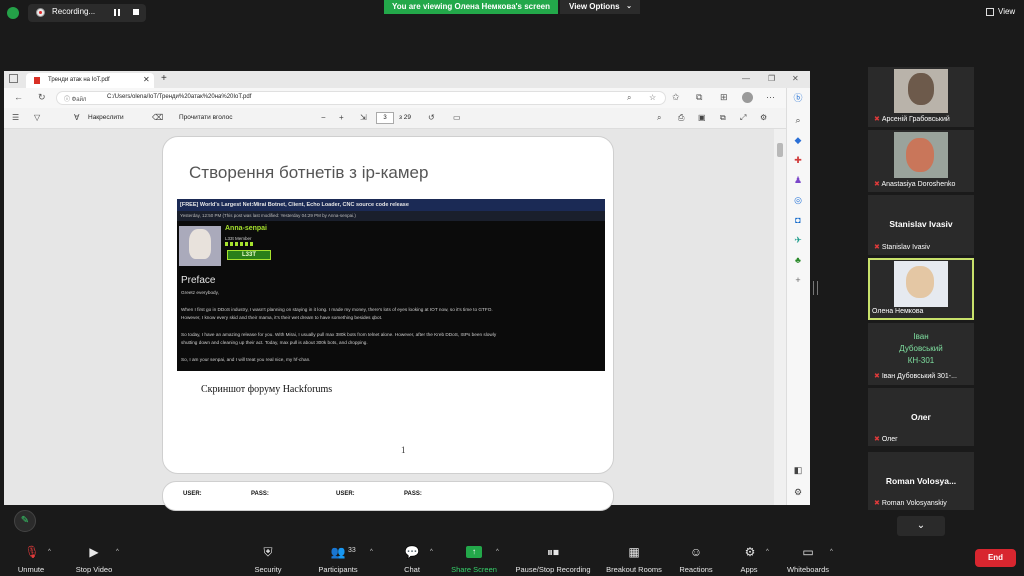  Describe the element at coordinates (31, 569) in the screenshot. I see `unmute-button: Unmute` at that location.